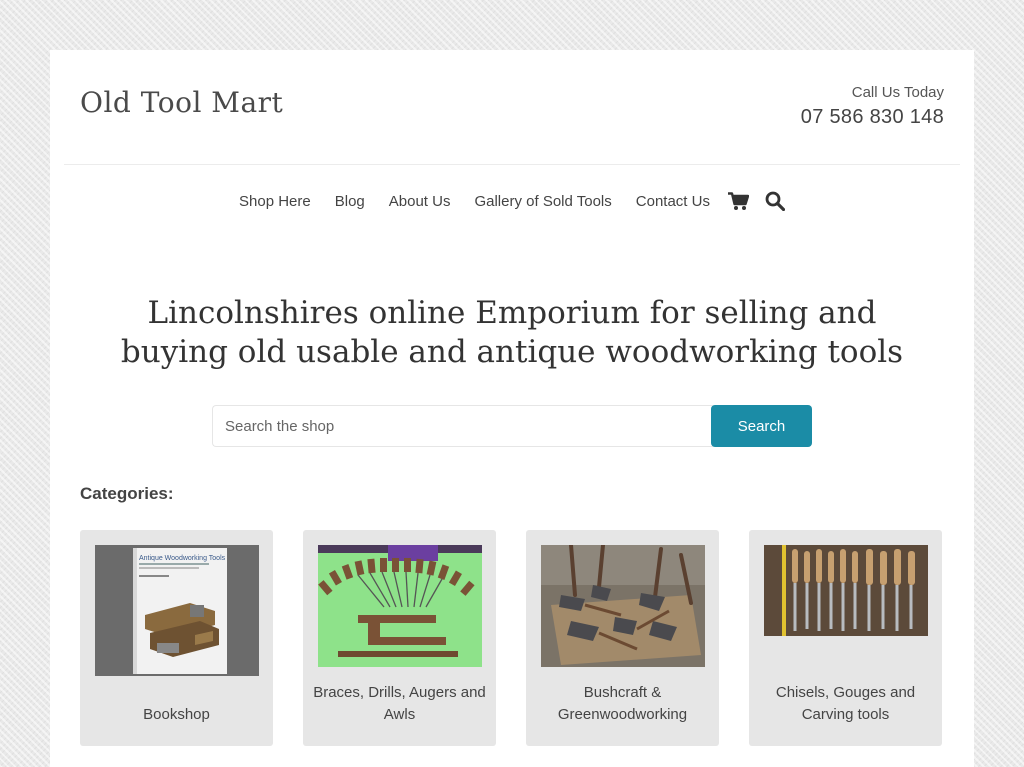 The image size is (1024, 767). What do you see at coordinates (845, 704) in the screenshot?
I see `category-label: Chisels, Gouges and Carving tools` at bounding box center [845, 704].